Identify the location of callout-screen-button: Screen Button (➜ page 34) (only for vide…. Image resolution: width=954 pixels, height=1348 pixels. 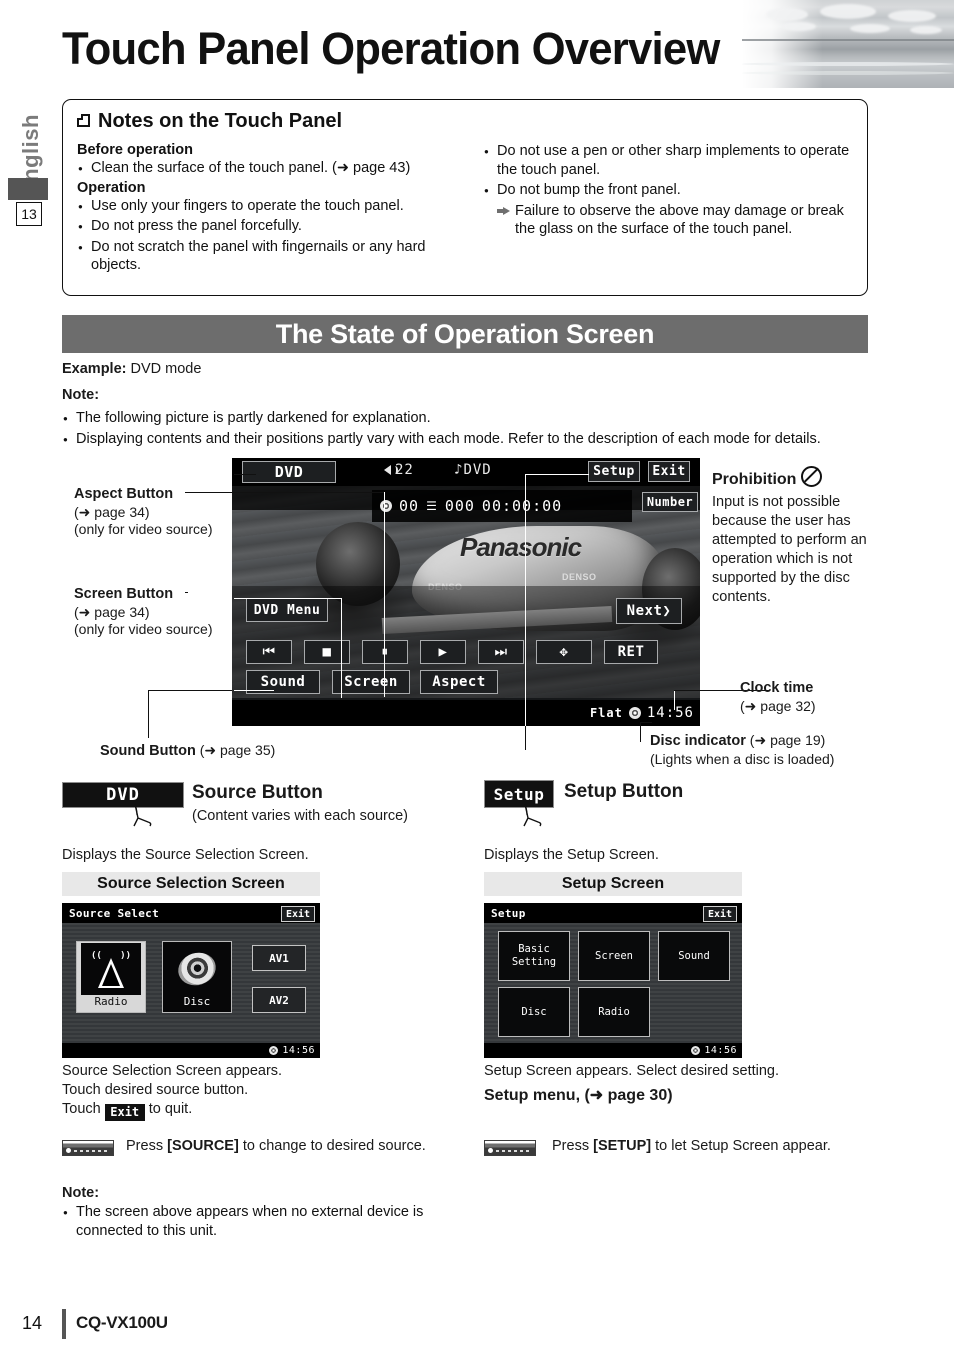
(154, 612).